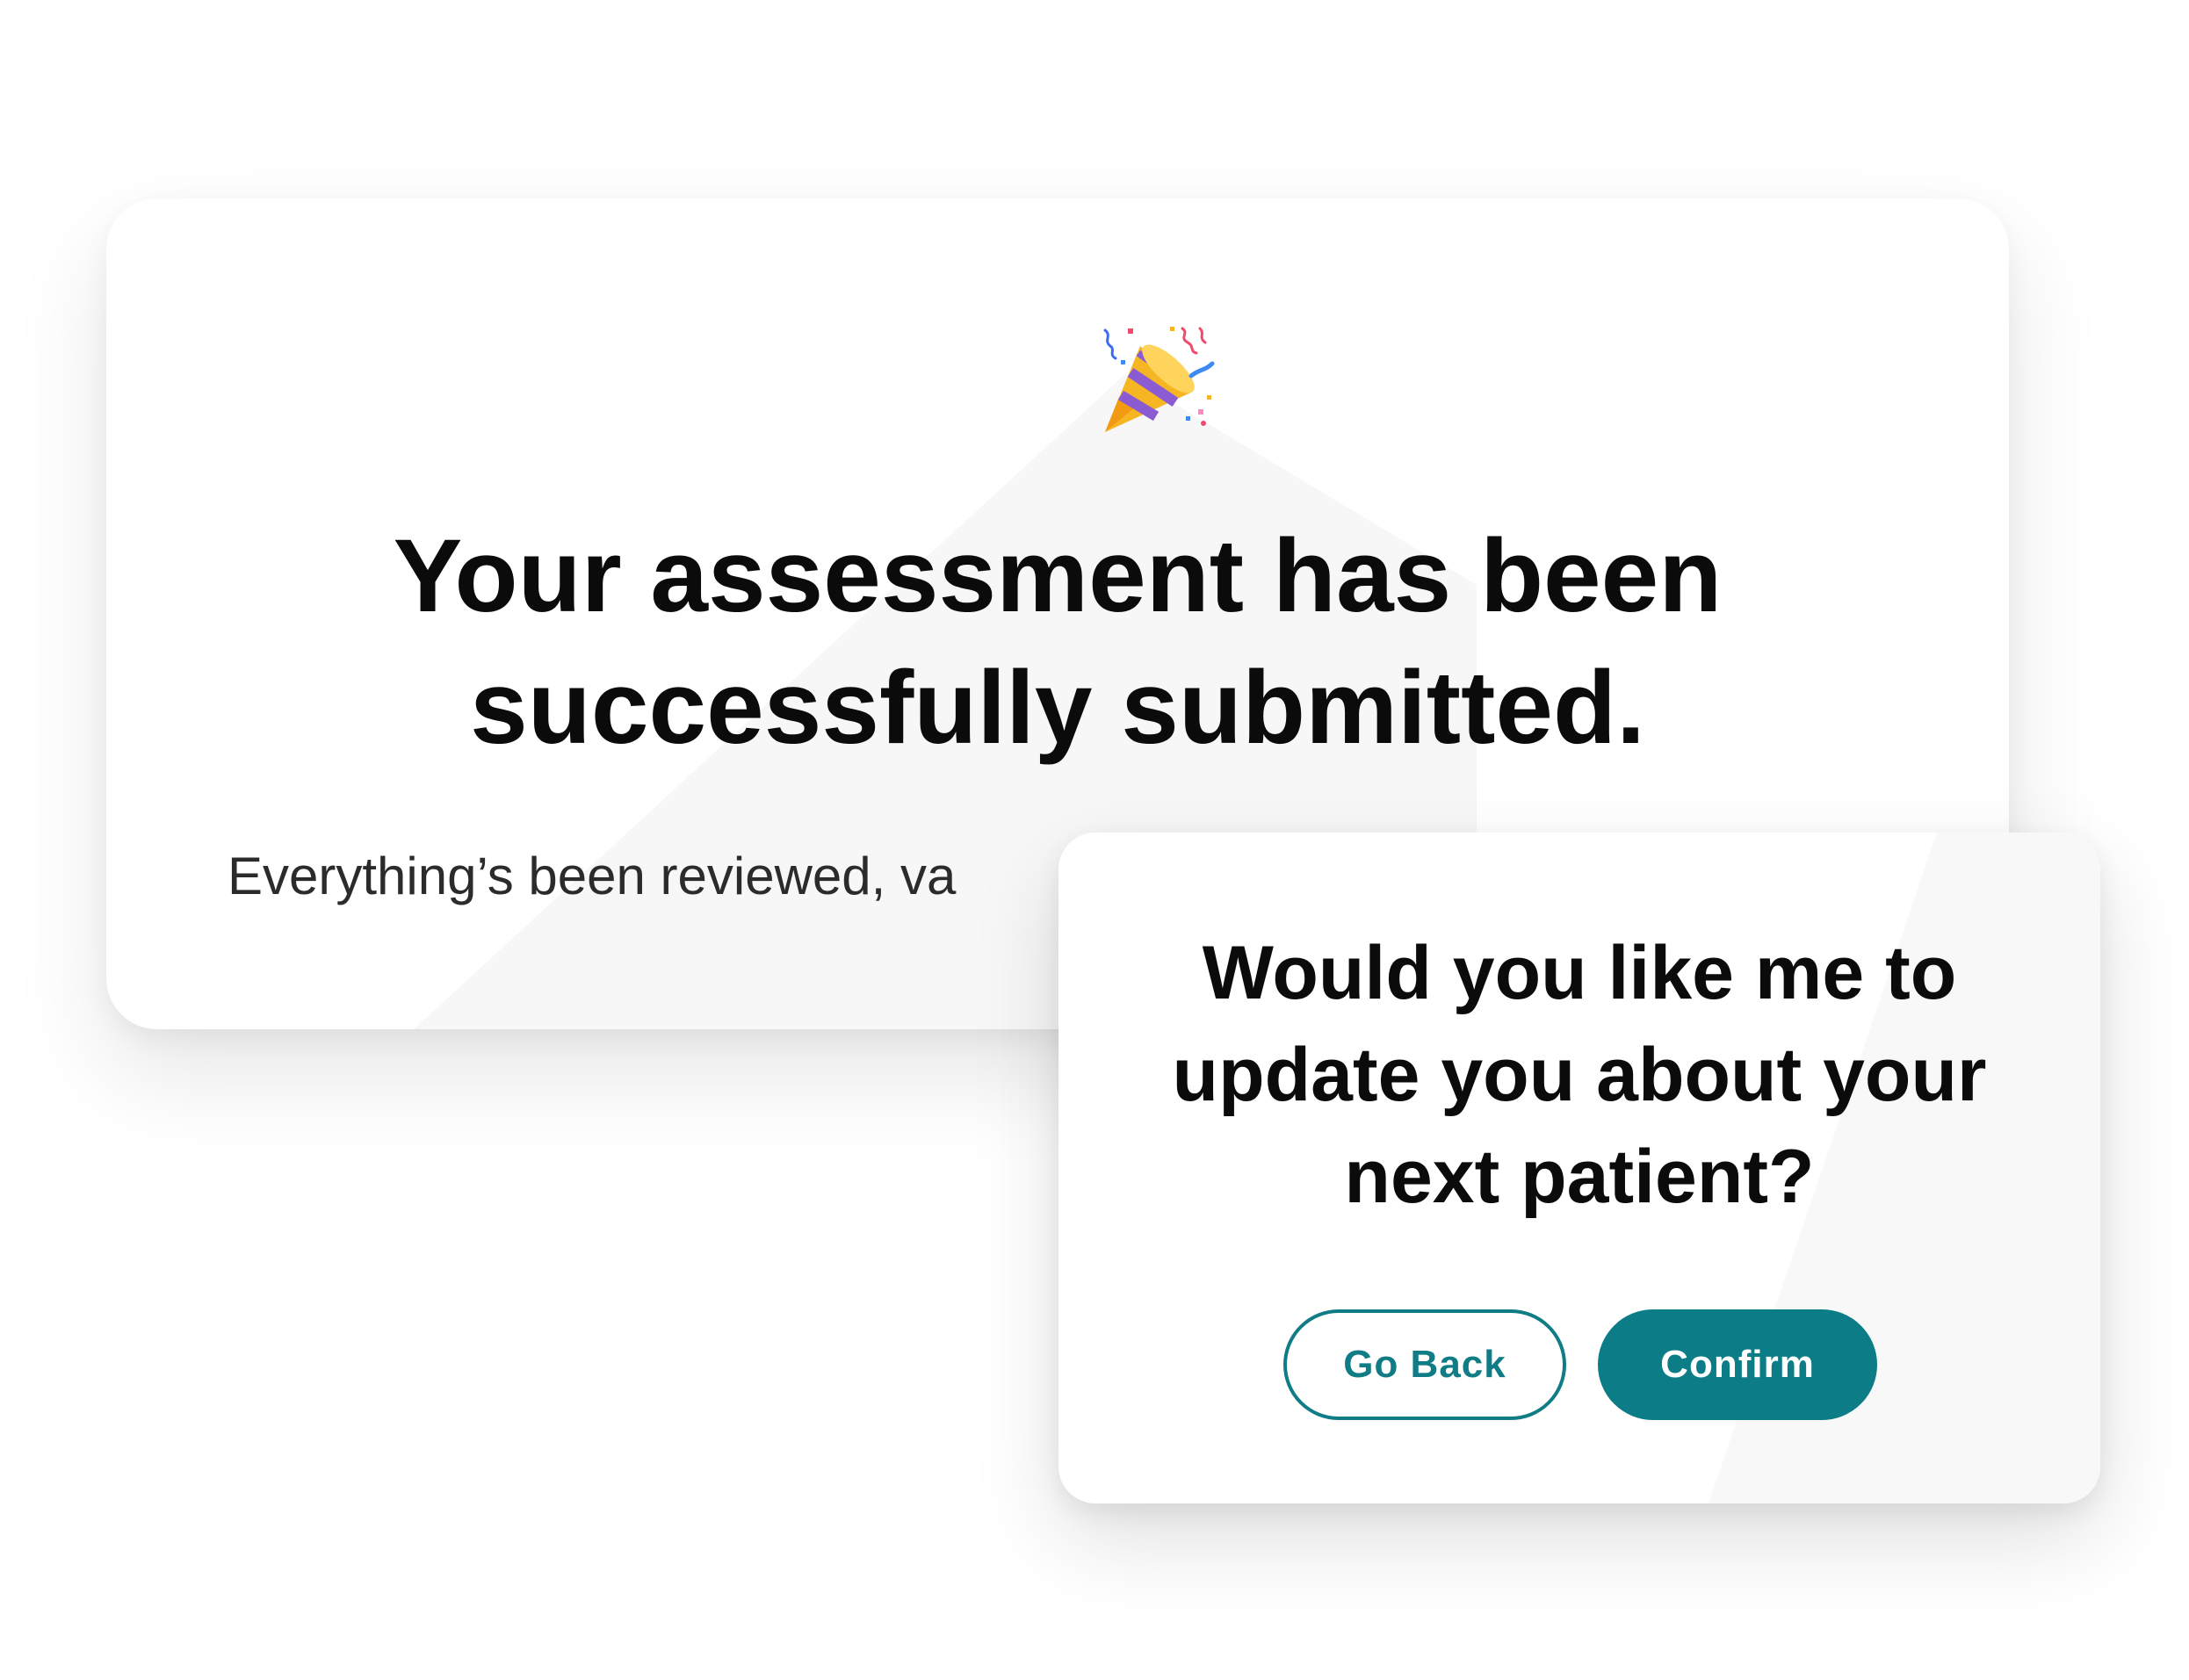 The width and height of the screenshot is (2189, 1680). What do you see at coordinates (1057, 708) in the screenshot?
I see `headline-line-2: successfully submitted.` at bounding box center [1057, 708].